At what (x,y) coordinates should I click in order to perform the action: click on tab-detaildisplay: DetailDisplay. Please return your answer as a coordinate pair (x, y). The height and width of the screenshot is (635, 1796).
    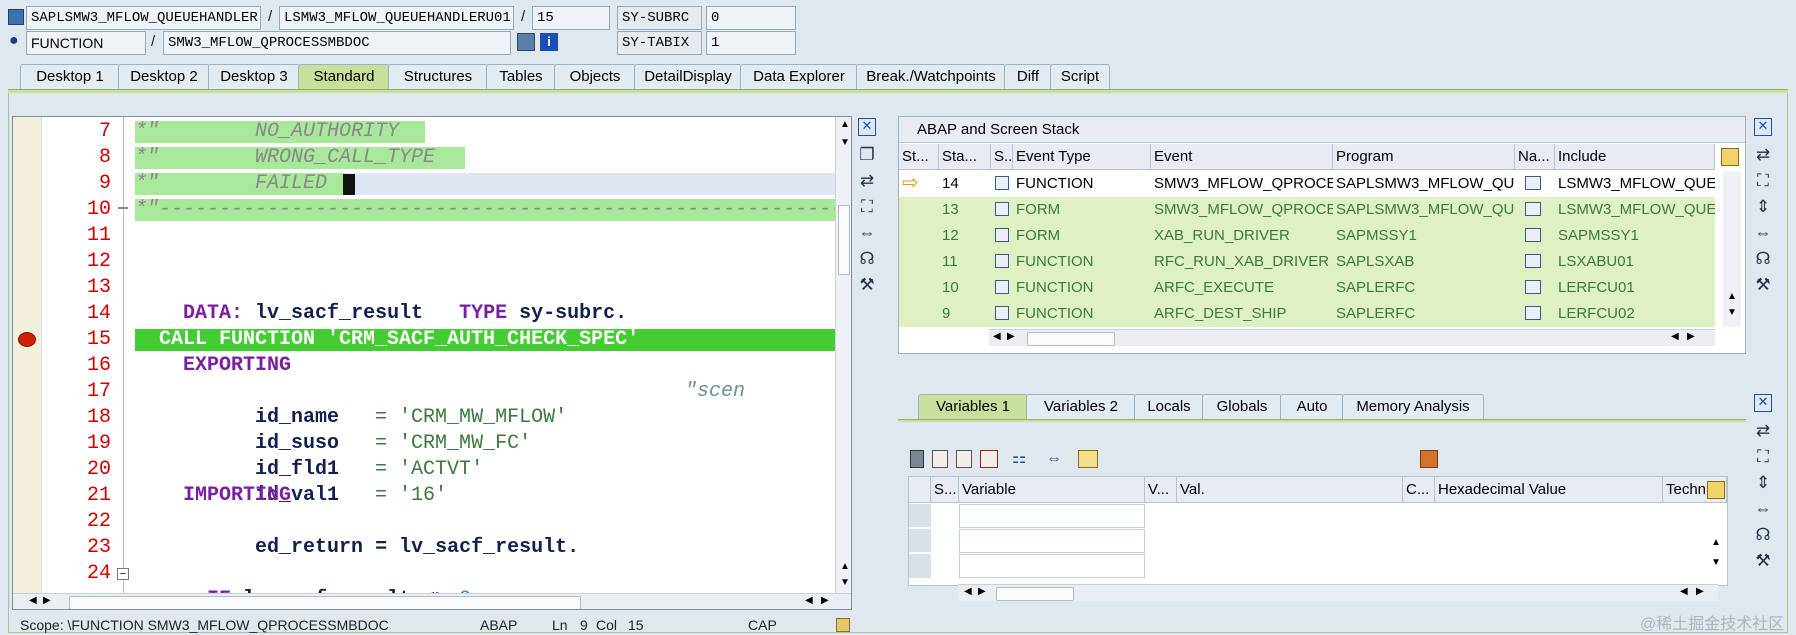
    Looking at the image, I should click on (688, 77).